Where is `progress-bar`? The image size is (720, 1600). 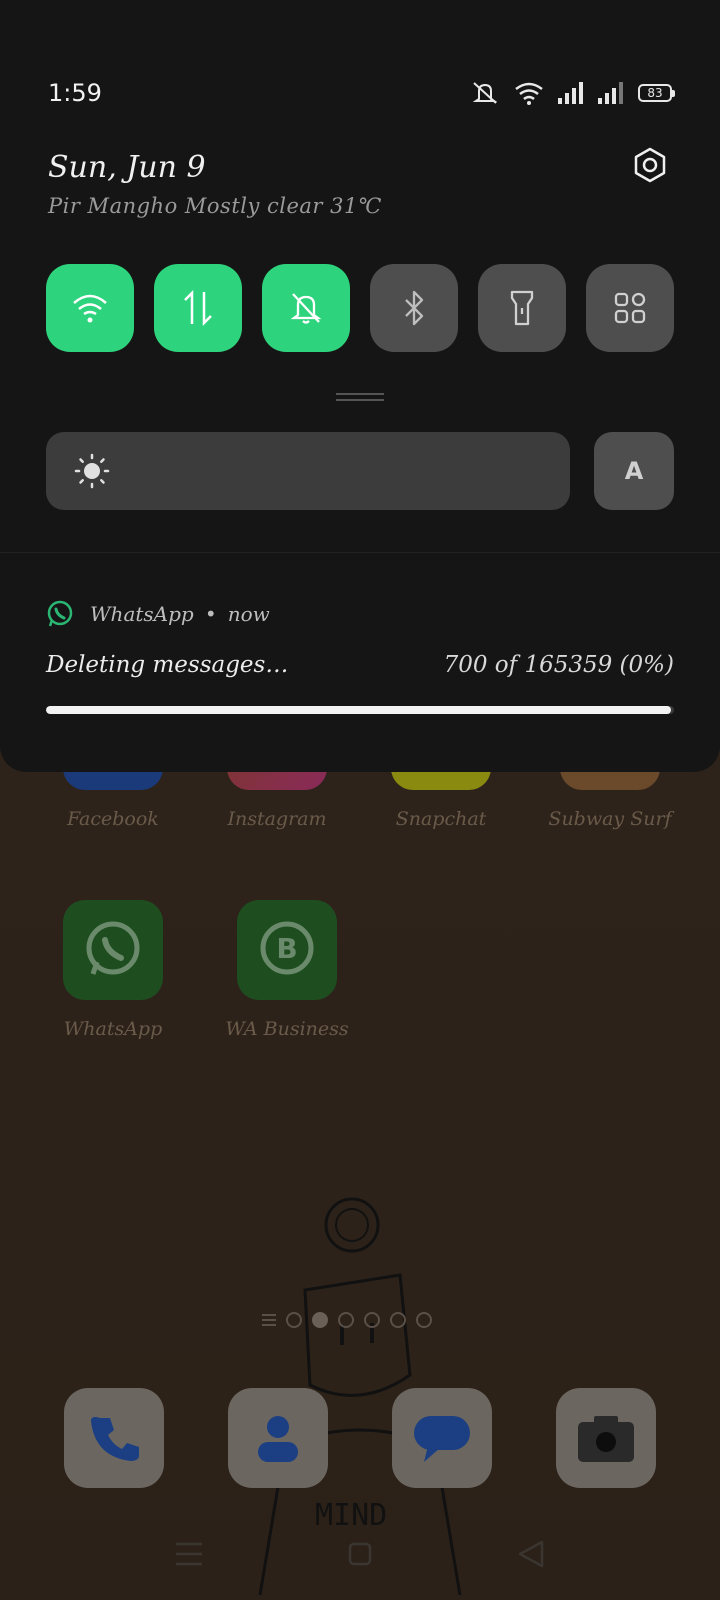
progress-bar is located at coordinates (360, 710).